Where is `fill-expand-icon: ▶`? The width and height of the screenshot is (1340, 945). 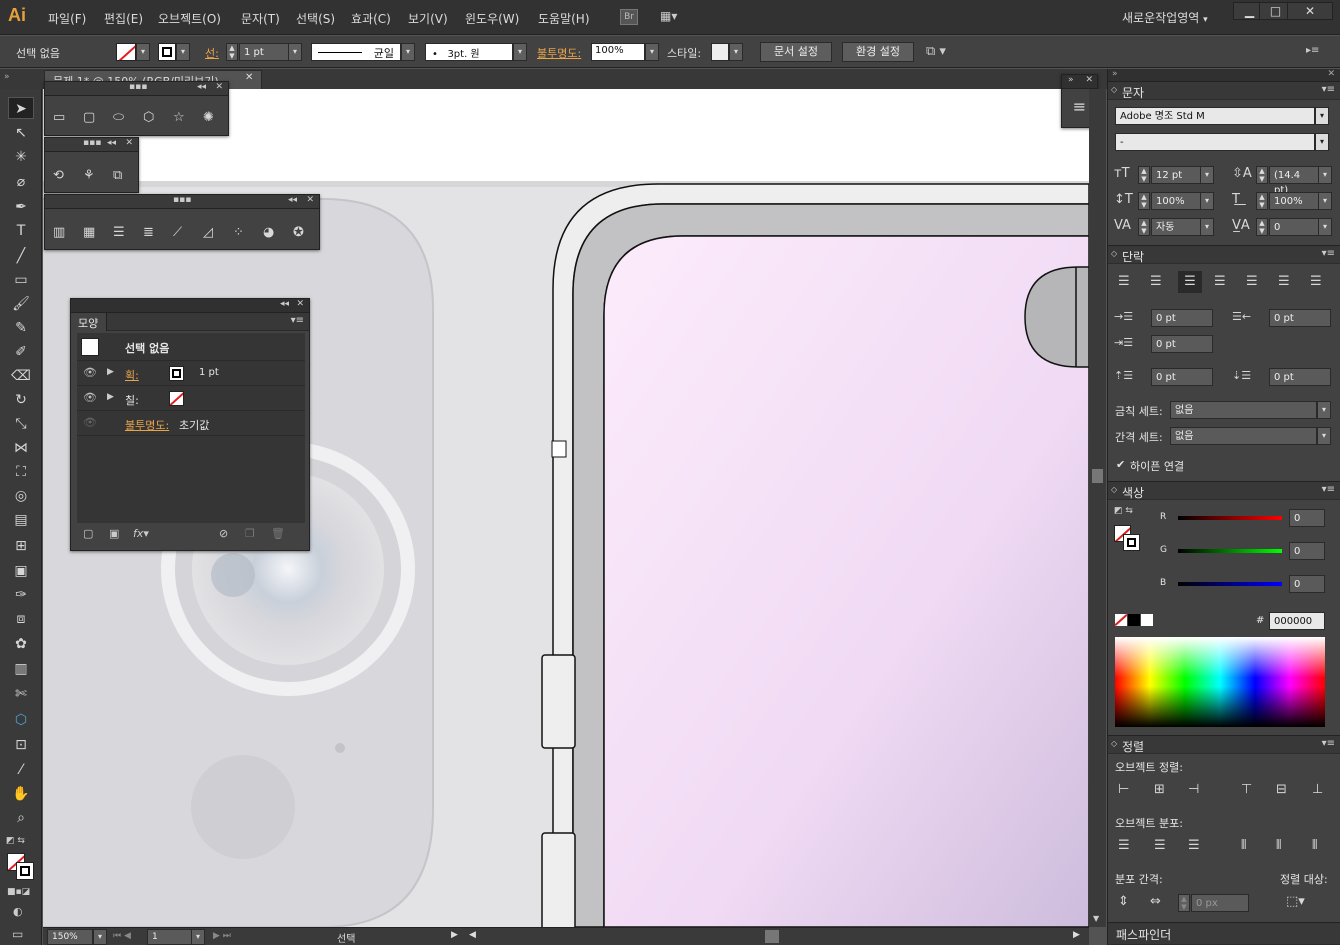 fill-expand-icon: ▶ is located at coordinates (110, 397).